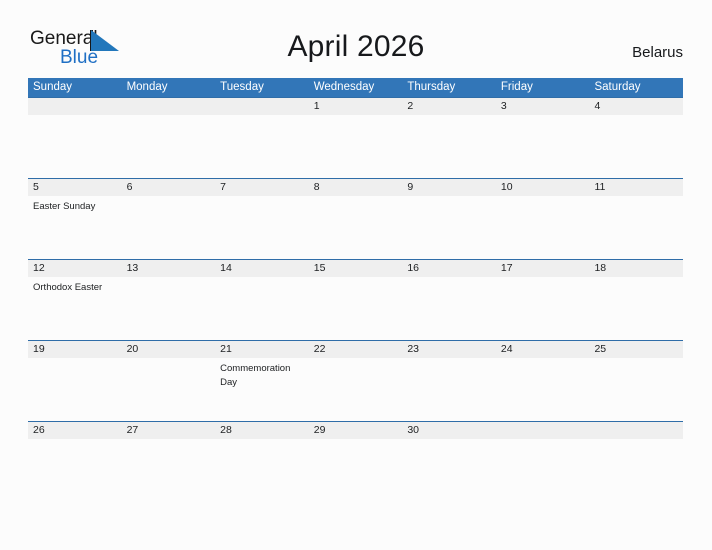 The height and width of the screenshot is (550, 712). What do you see at coordinates (53, 87) in the screenshot?
I see `weekday-header-sunday: Sunday` at bounding box center [53, 87].